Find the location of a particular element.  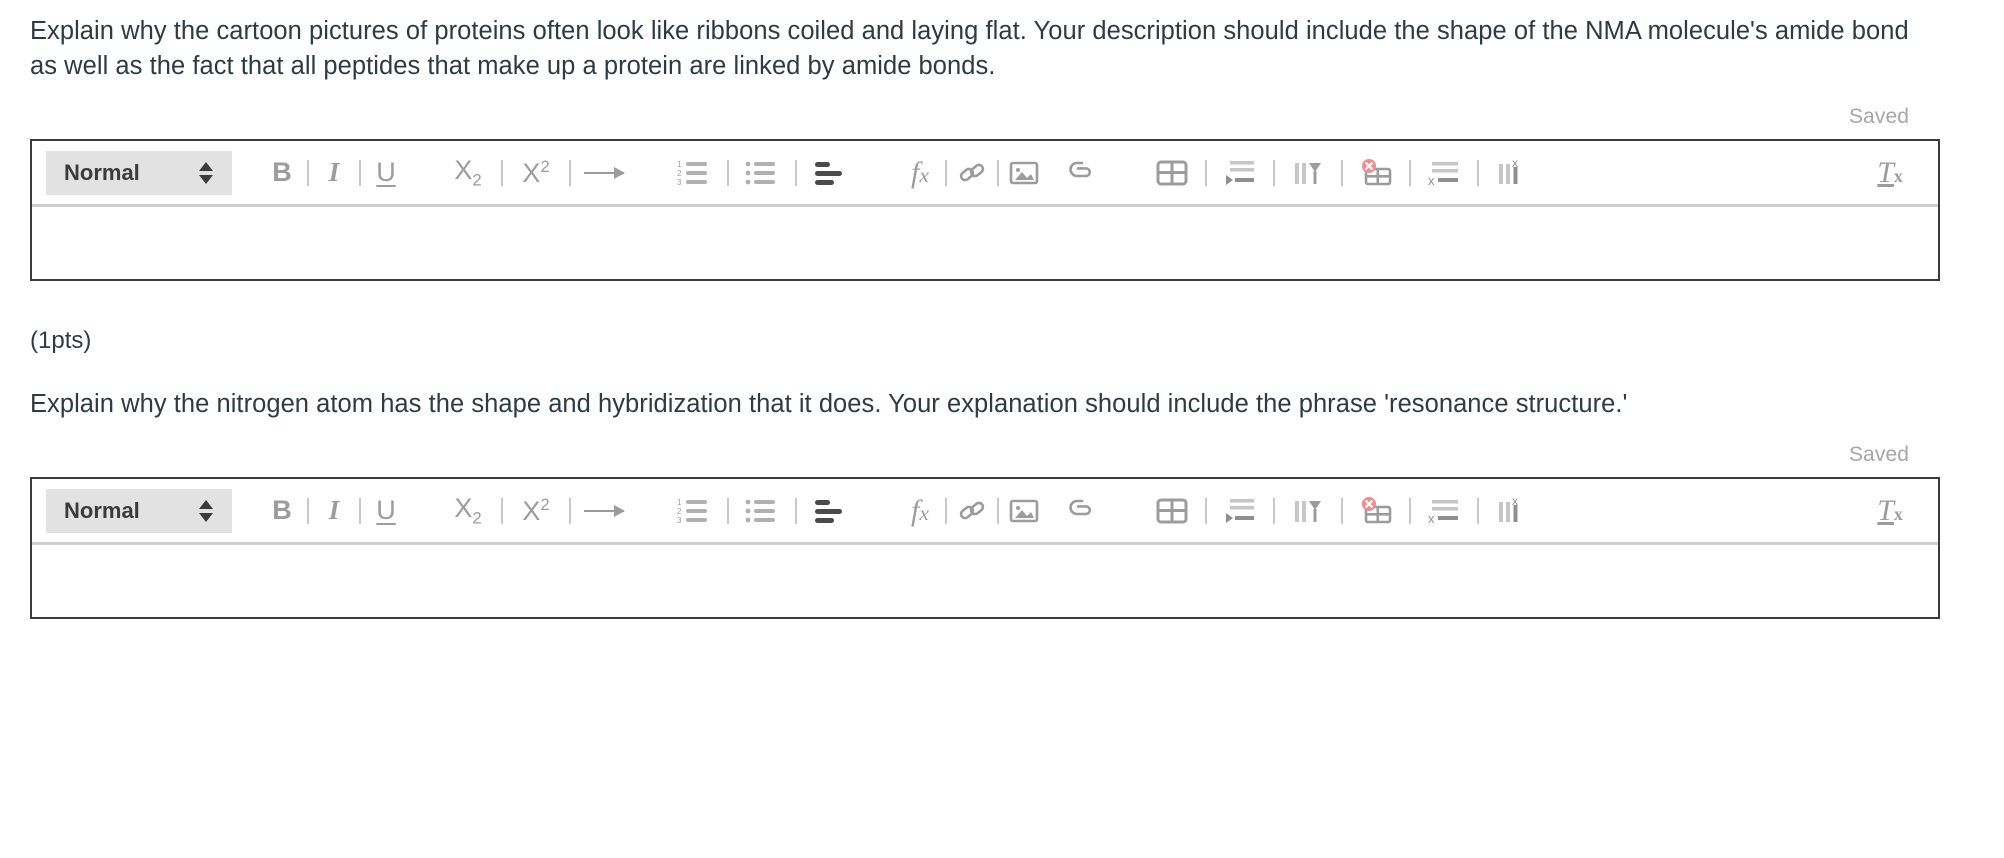

save-status-label: Saved is located at coordinates (1878, 455).